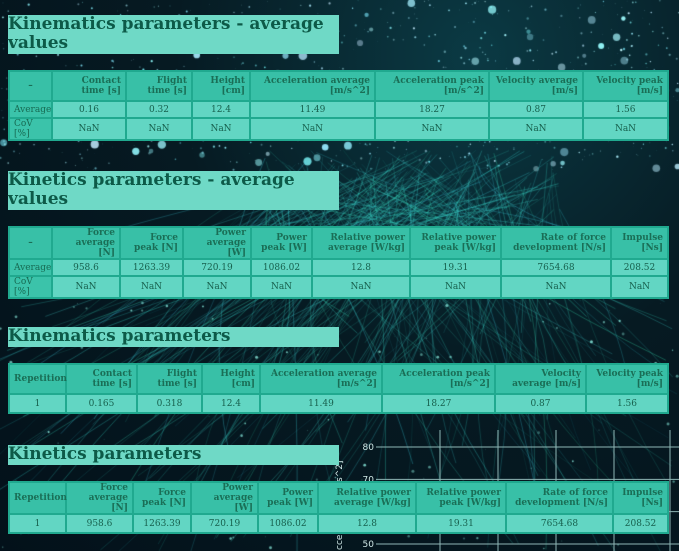 The image size is (679, 551). Describe the element at coordinates (86, 267) in the screenshot. I see `table-cell: 958.6` at that location.